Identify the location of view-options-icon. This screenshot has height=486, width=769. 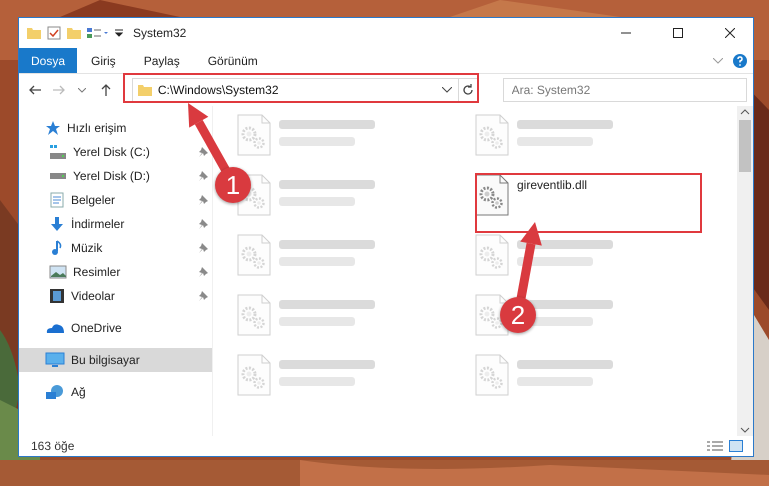
(98, 33).